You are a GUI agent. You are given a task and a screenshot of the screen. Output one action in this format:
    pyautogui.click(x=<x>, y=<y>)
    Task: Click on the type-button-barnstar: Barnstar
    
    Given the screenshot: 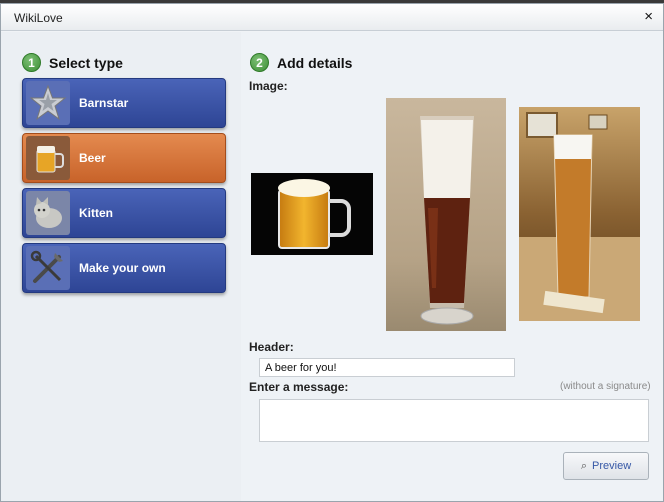 What is the action you would take?
    pyautogui.click(x=124, y=103)
    